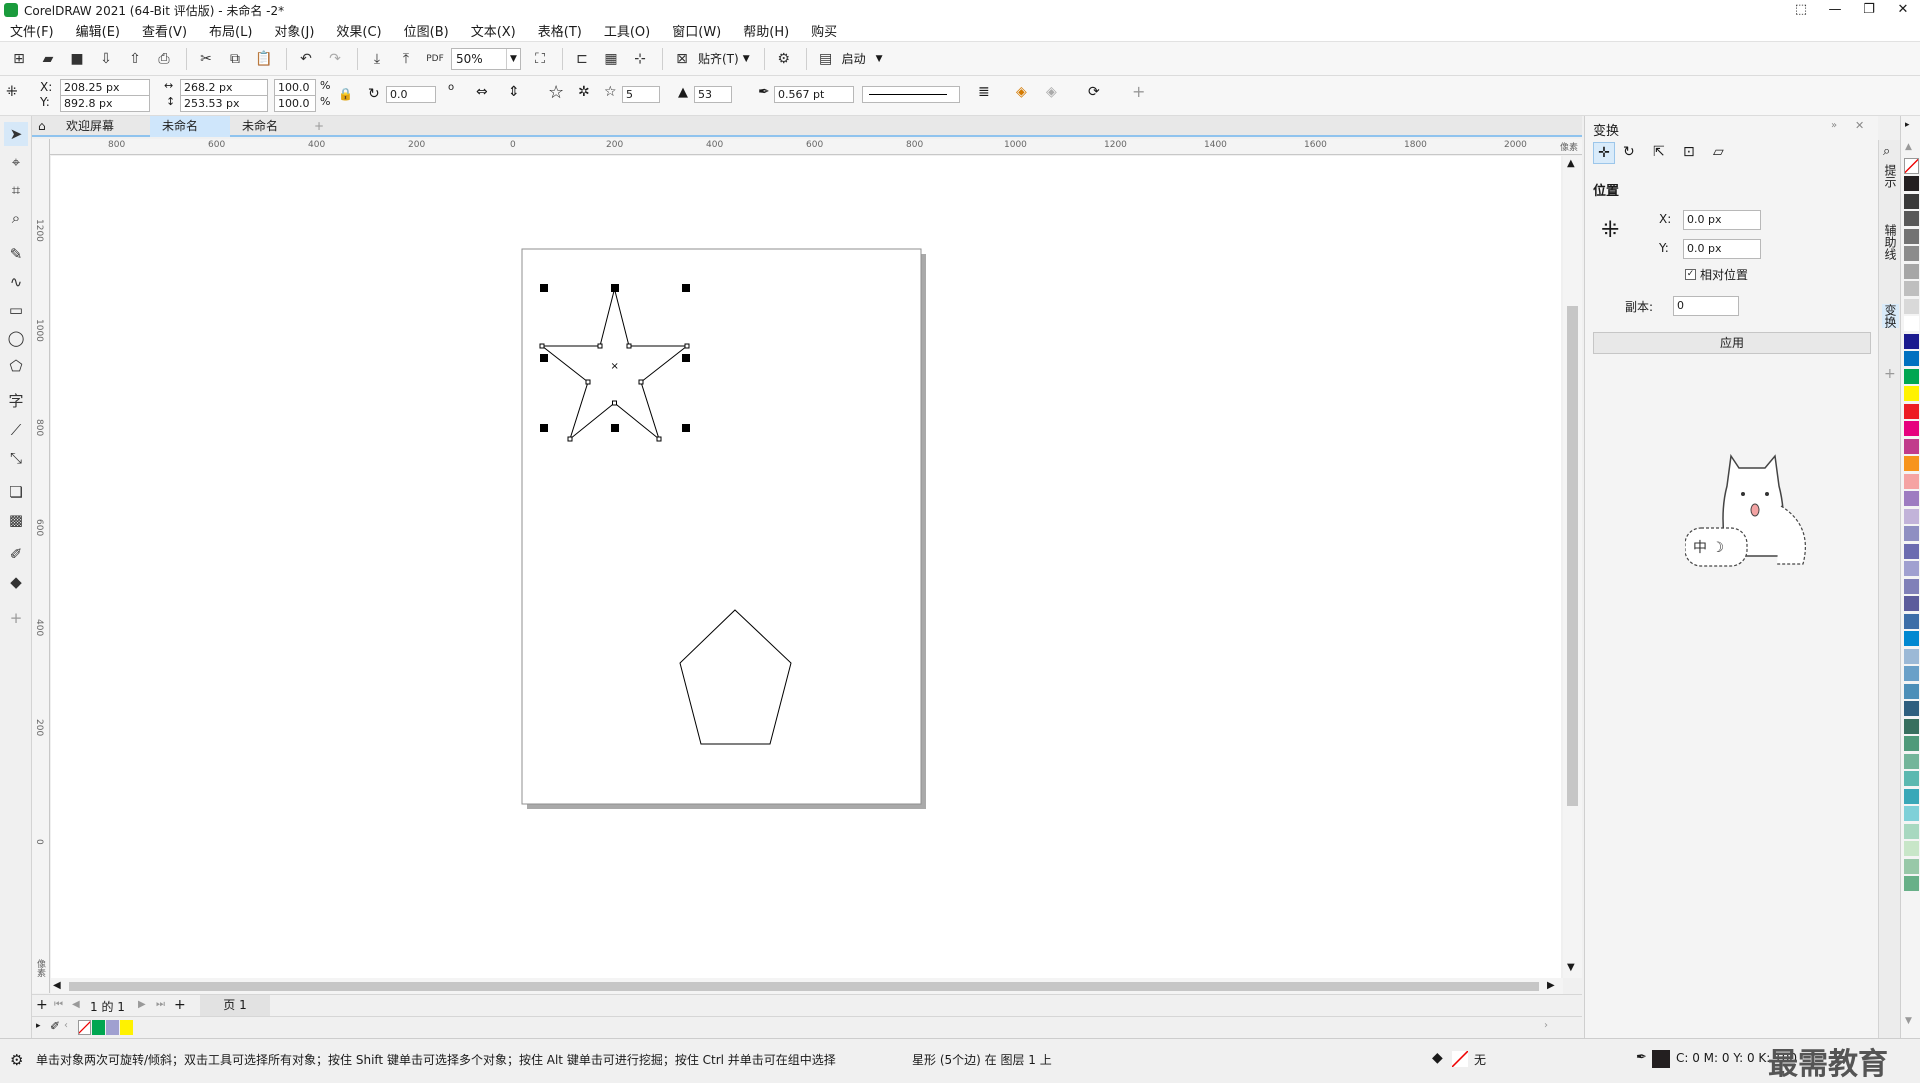 The height and width of the screenshot is (1083, 1920). Describe the element at coordinates (345, 94) in the screenshot. I see `lock-ratio-icon: 🔒` at that location.